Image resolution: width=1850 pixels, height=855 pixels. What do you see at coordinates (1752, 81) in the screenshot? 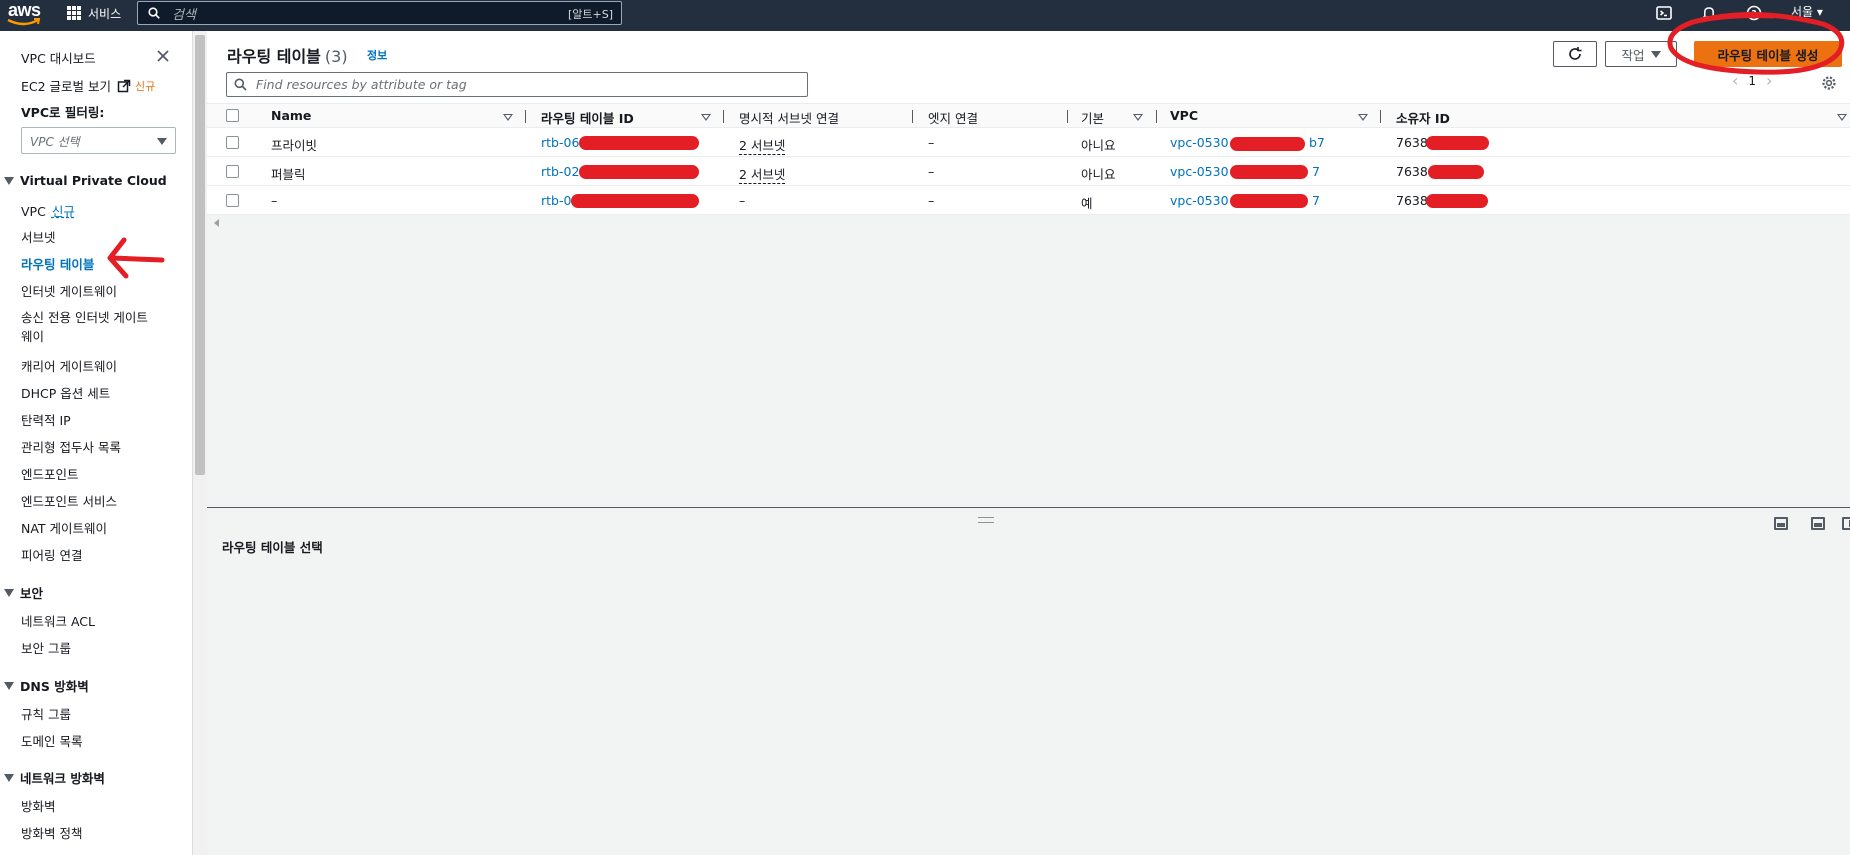
I see `current-page: 1` at bounding box center [1752, 81].